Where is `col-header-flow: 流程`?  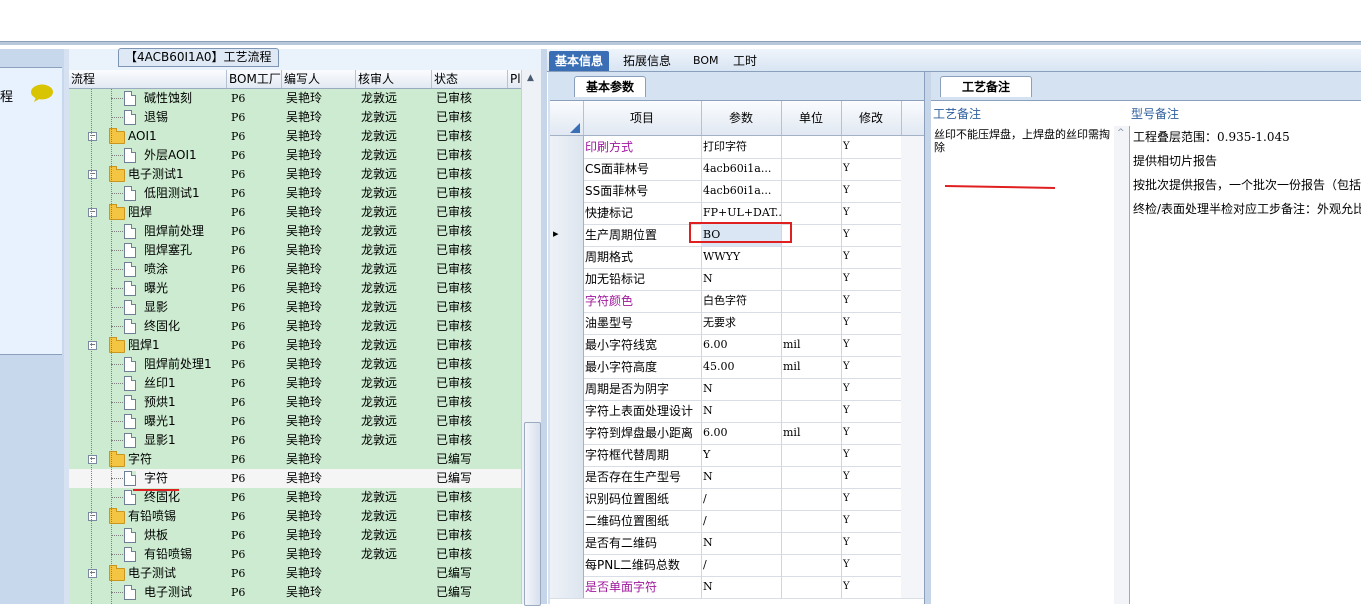 col-header-flow: 流程 is located at coordinates (148, 79).